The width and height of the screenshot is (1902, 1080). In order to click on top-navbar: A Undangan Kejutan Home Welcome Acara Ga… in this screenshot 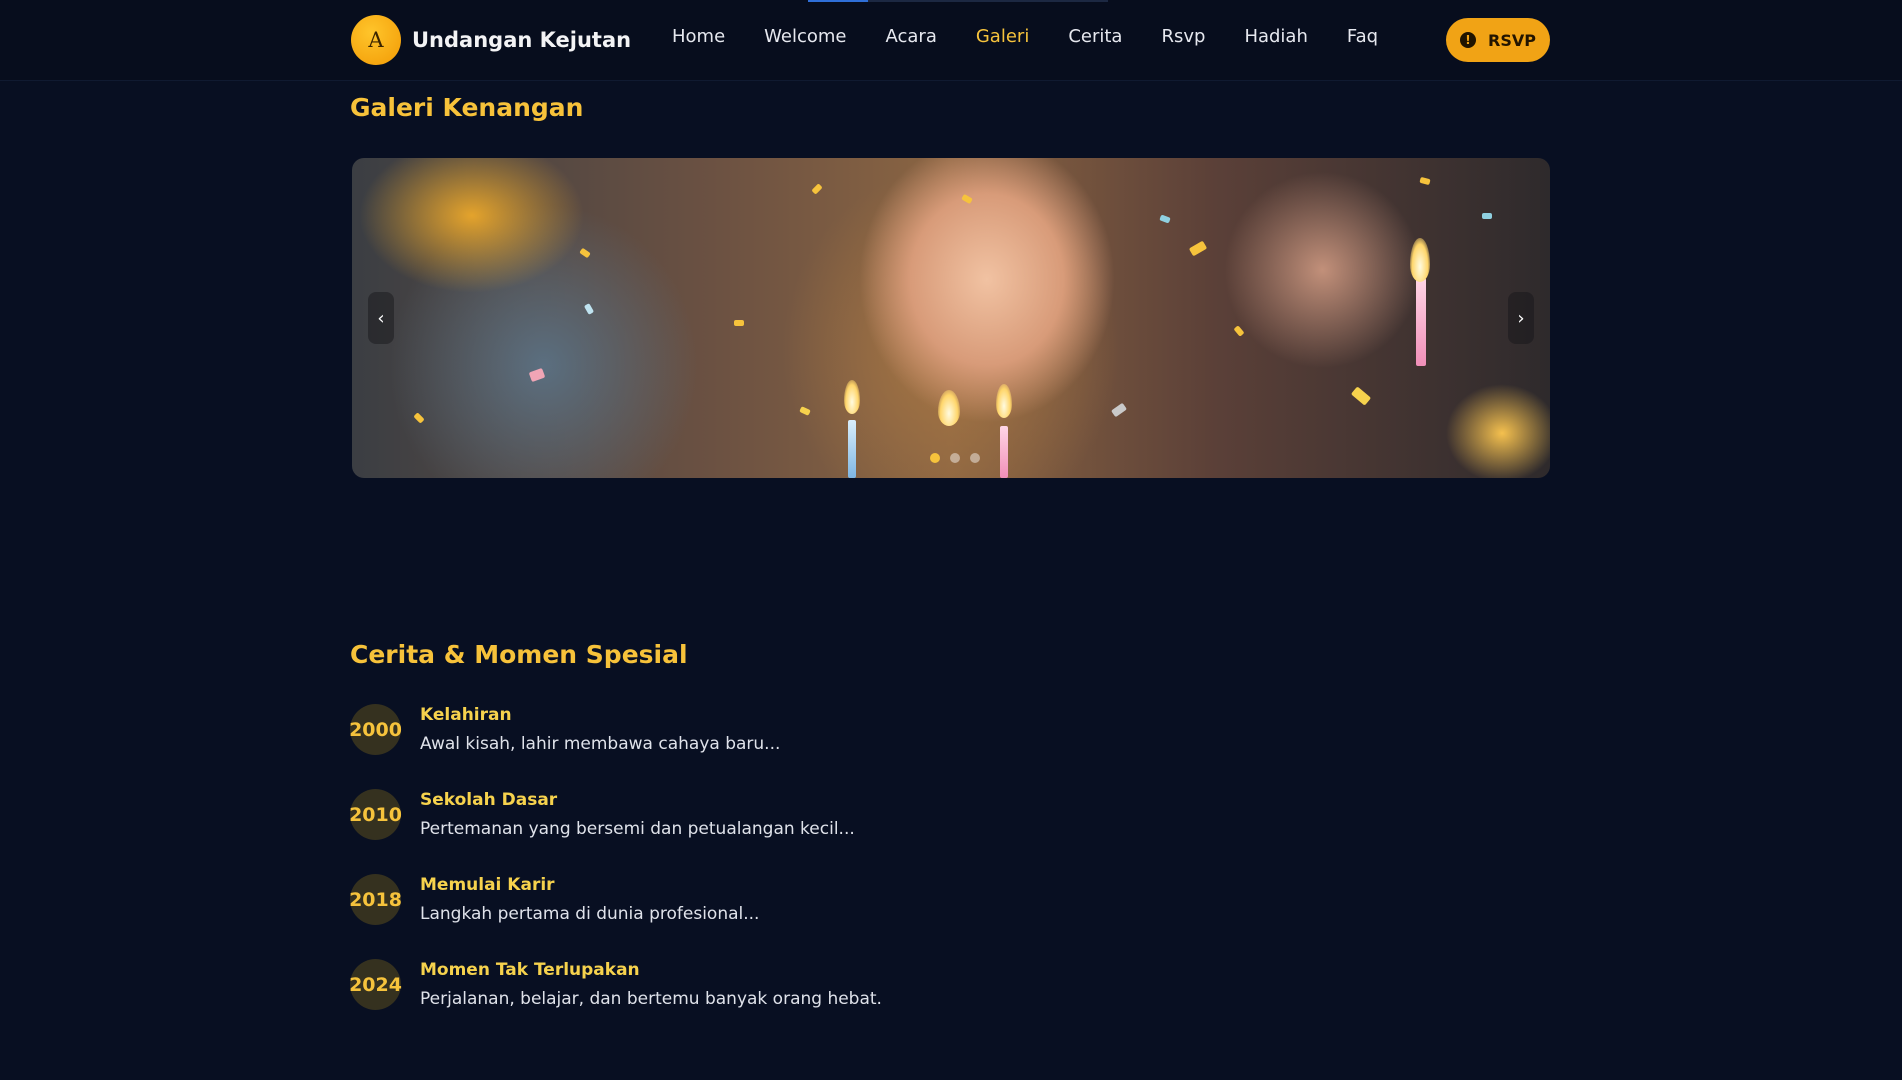, I will do `click(951, 40)`.